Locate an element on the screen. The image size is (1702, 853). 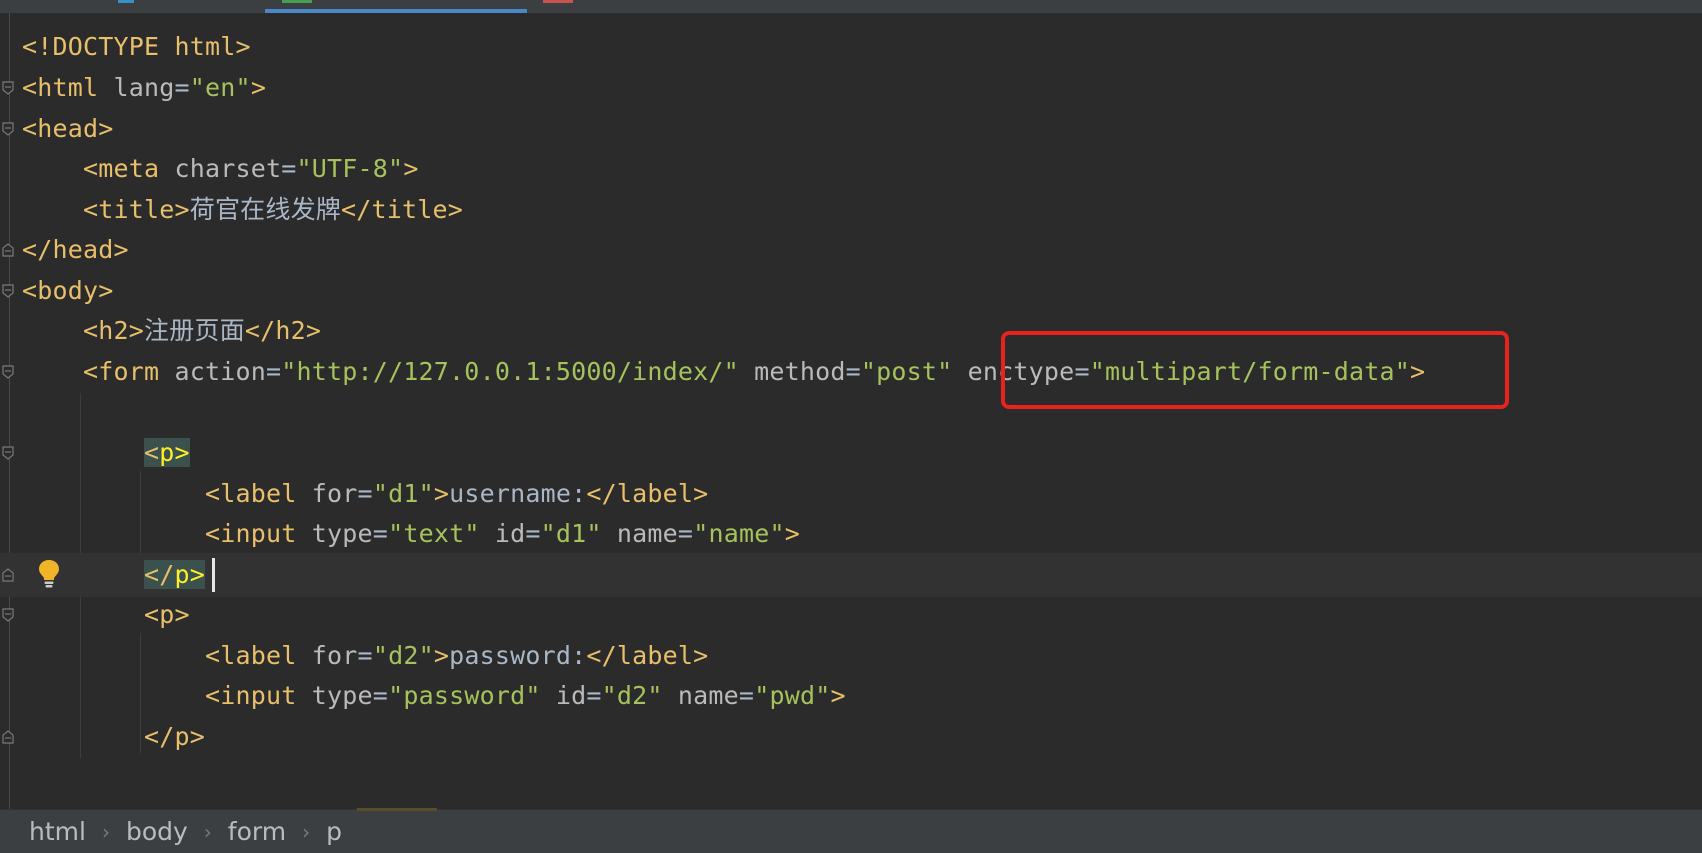
code-line: <head> is located at coordinates (851, 129).